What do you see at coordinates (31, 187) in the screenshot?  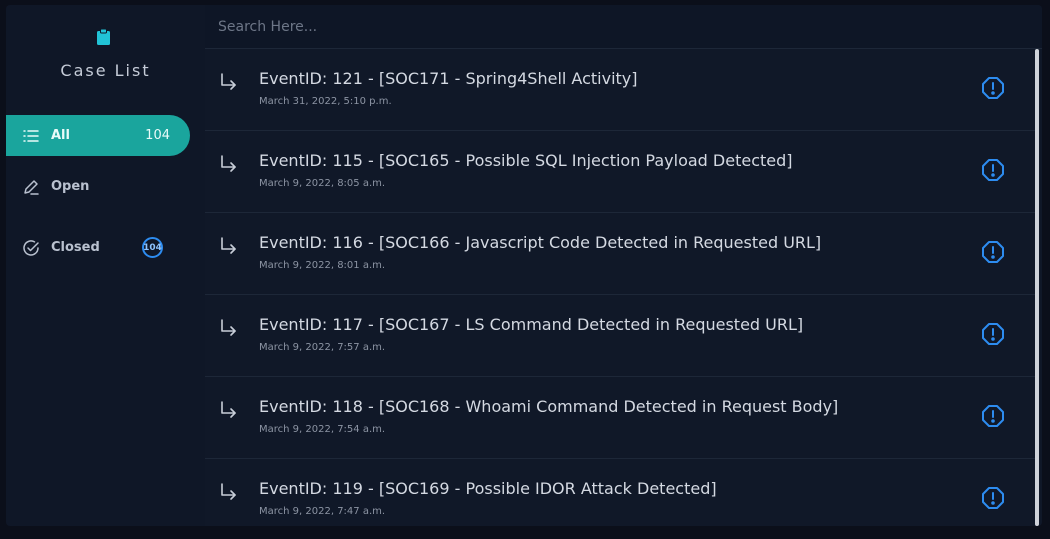 I see `pencil-icon` at bounding box center [31, 187].